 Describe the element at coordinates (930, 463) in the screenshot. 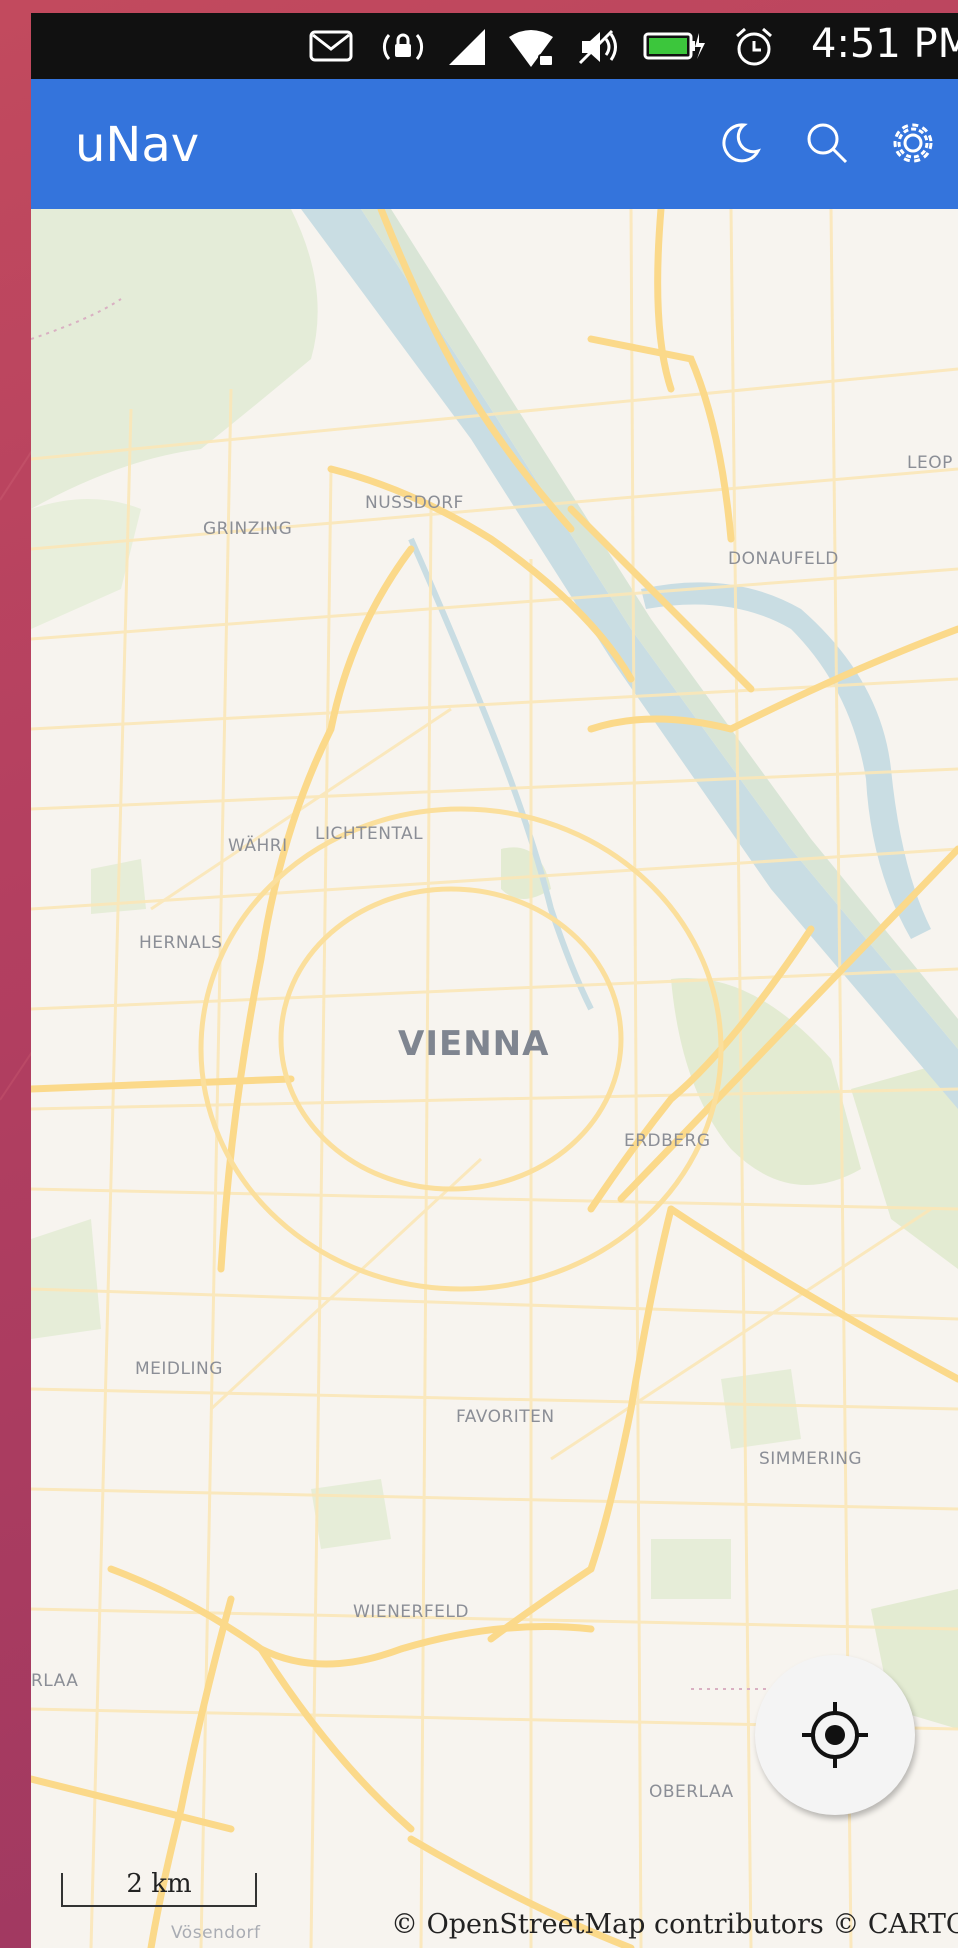

I see `place-label-leop: LEOP` at that location.